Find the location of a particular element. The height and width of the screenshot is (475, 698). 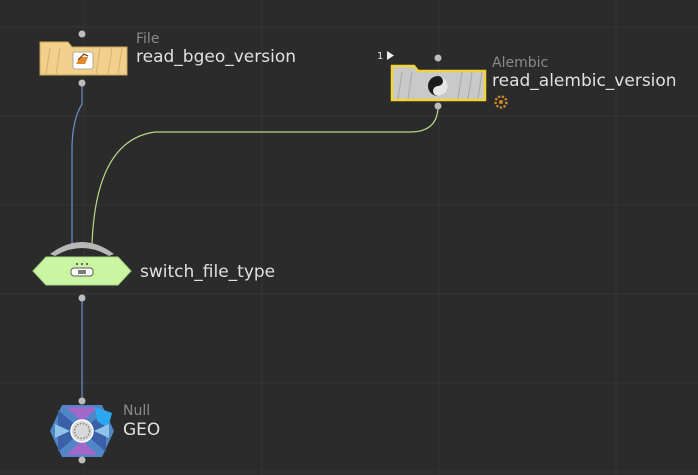

null-node-name: GEO is located at coordinates (141, 430).